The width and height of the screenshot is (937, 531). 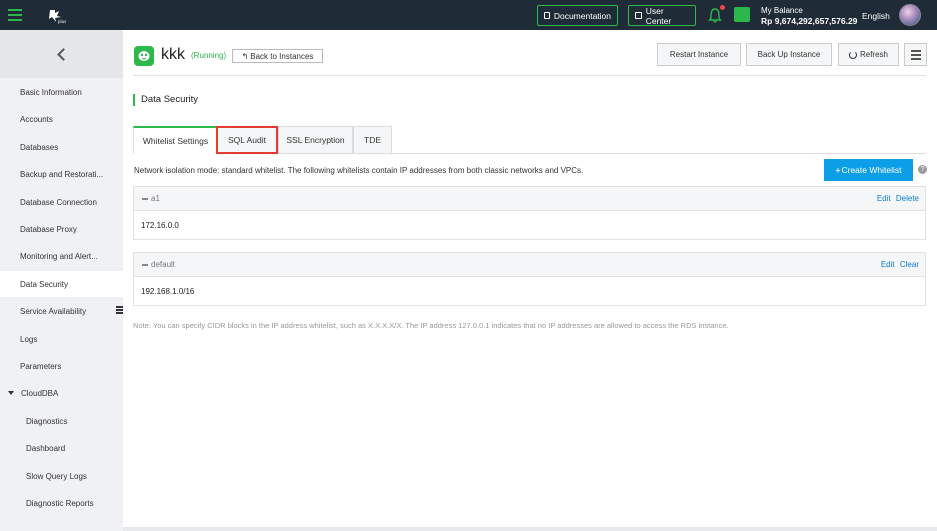 I want to click on instance-name: kkk, so click(x=173, y=54).